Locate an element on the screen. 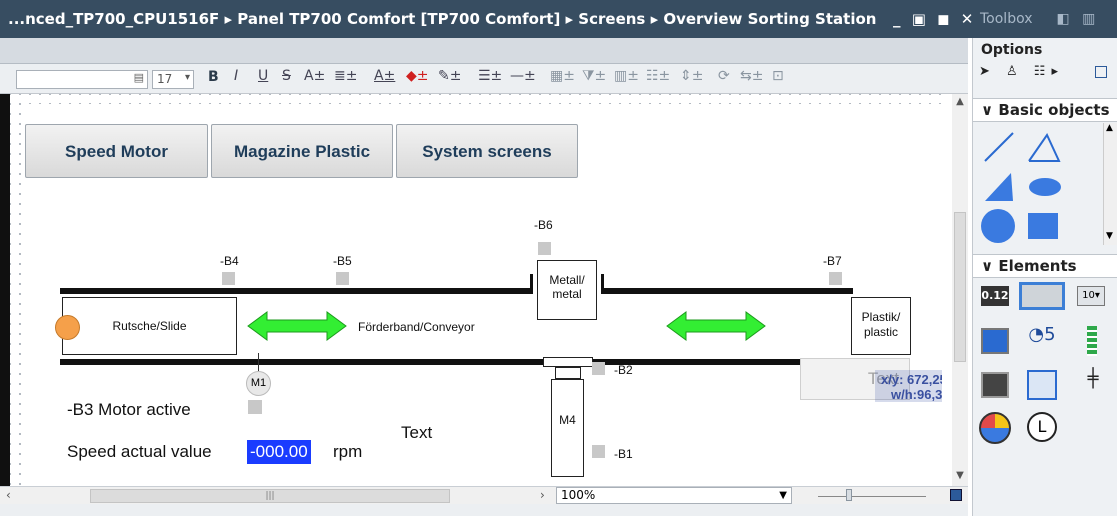 This screenshot has height=516, width=1117. sensor-b1 is located at coordinates (598, 451).